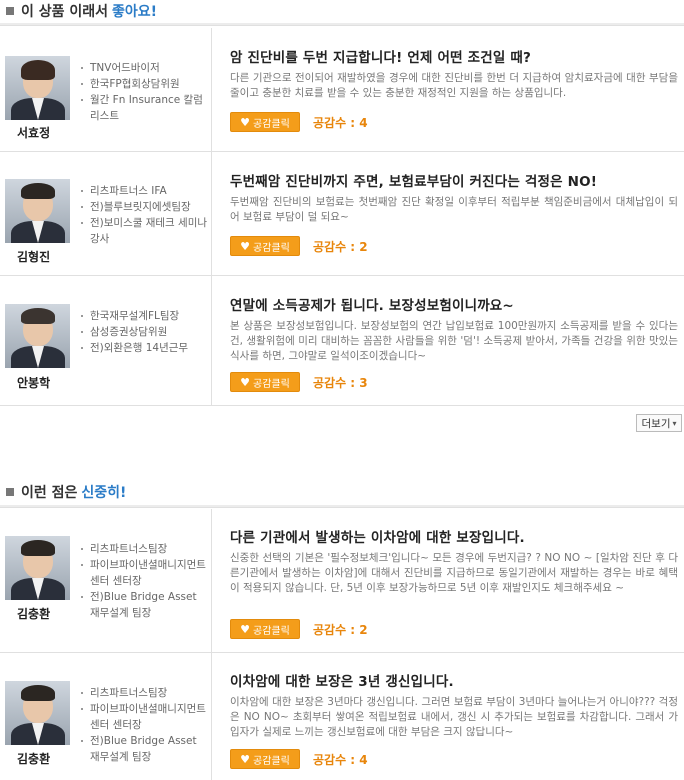  I want to click on opinion-headline: 두번째암 진단비까지 주면, 보험료부담이 커진다는 걱정은 NO!, so click(414, 182).